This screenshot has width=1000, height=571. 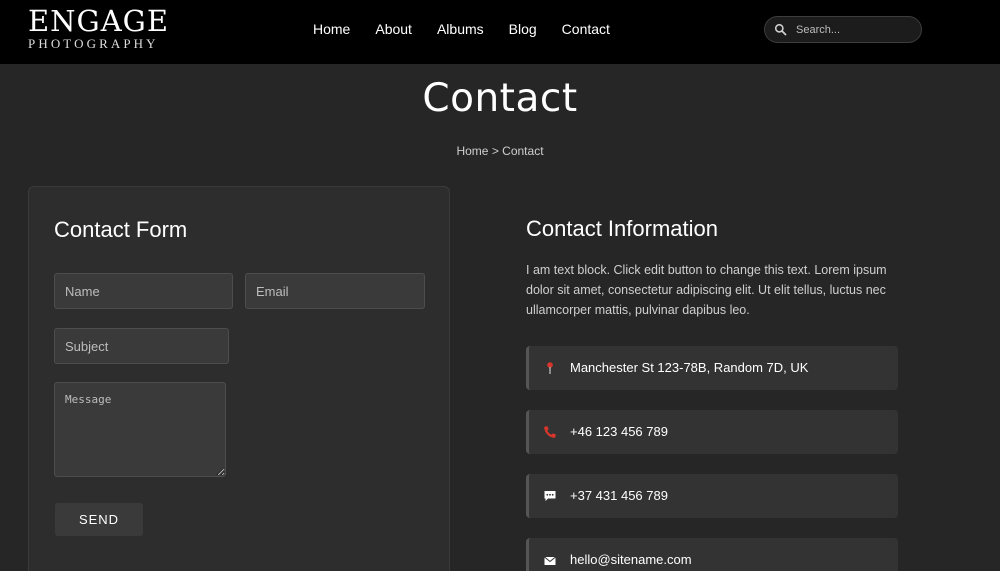 I want to click on logo-name: ENGAGE, so click(x=98, y=21).